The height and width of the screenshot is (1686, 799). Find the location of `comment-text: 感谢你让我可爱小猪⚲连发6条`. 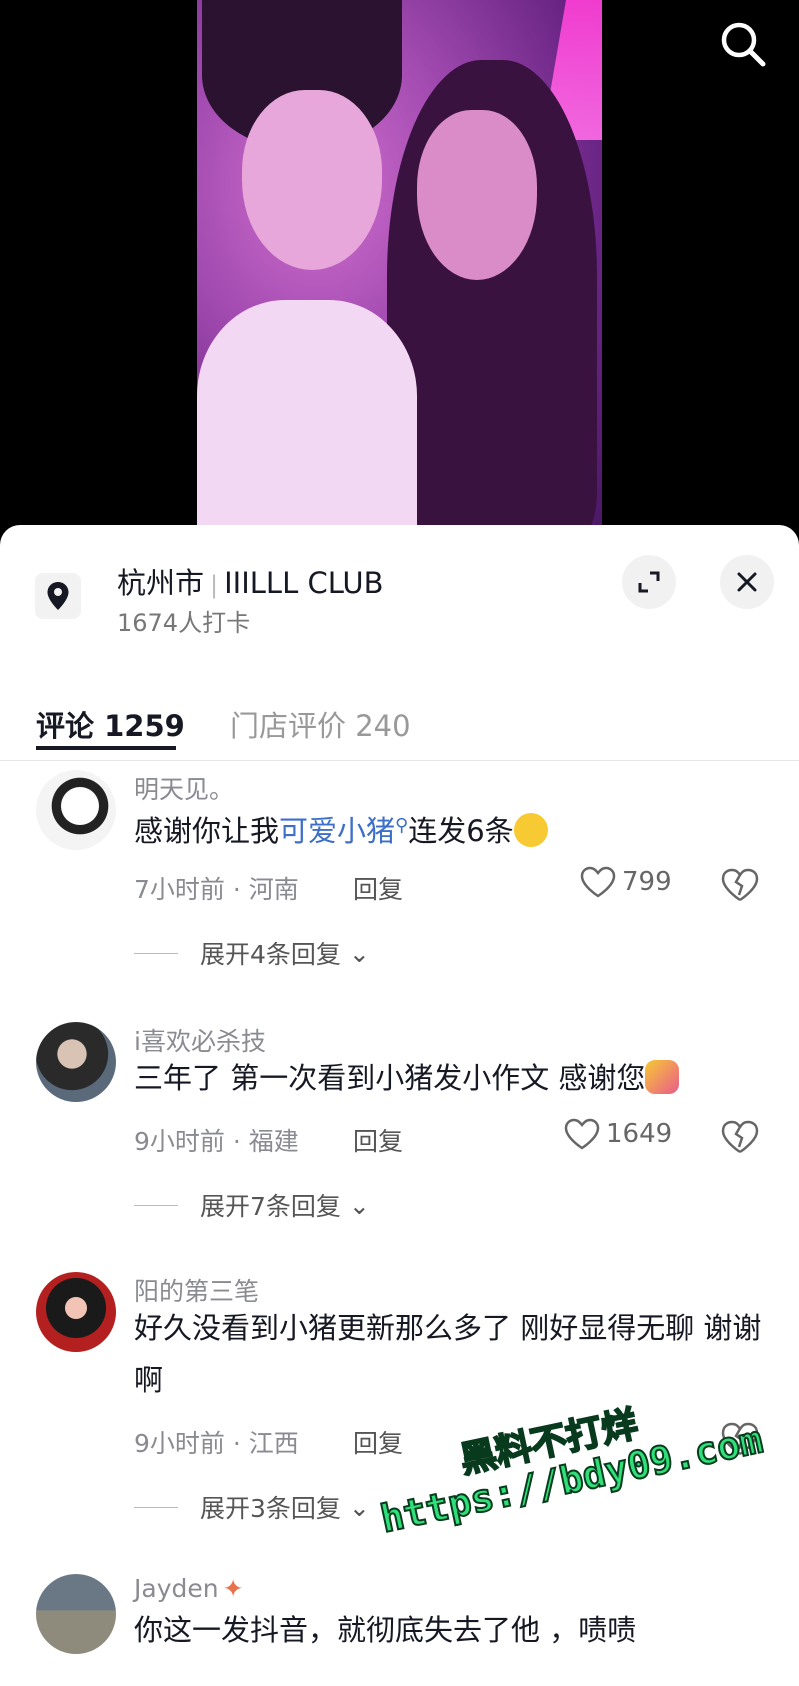

comment-text: 感谢你让我可爱小猪⚲连发6条 is located at coordinates (454, 828).